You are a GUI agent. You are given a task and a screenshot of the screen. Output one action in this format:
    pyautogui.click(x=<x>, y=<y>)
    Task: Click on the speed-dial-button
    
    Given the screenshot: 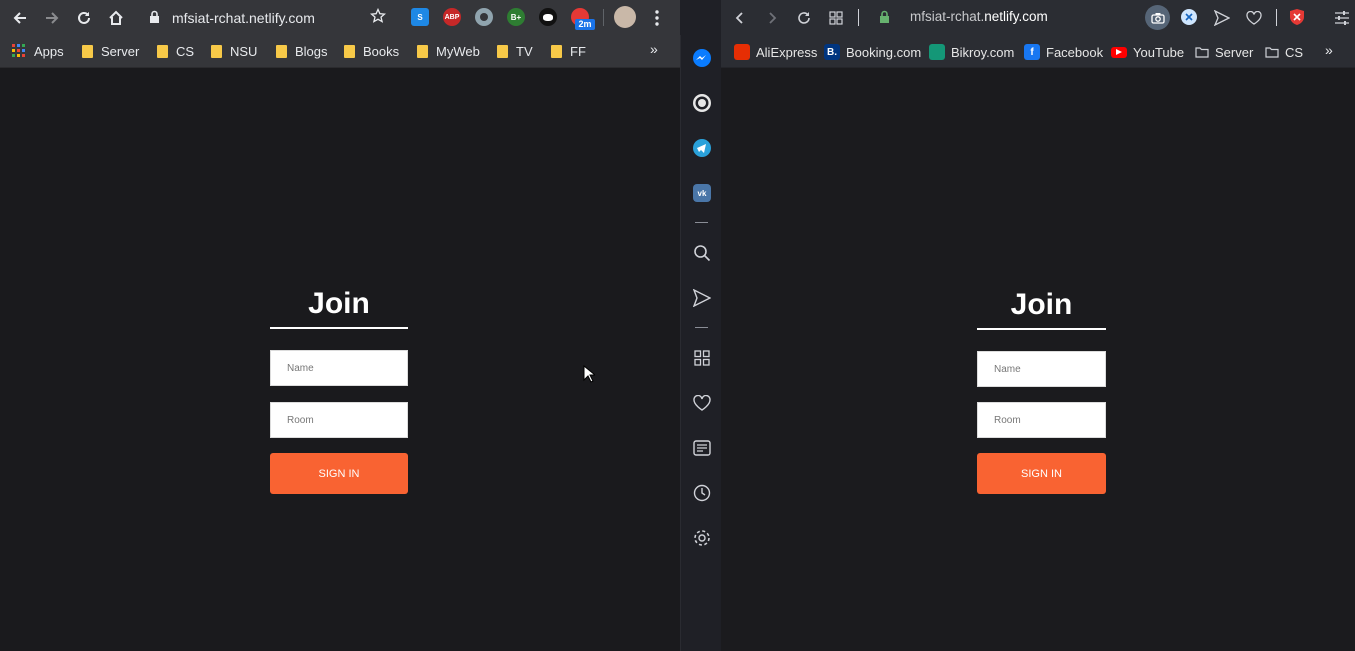 What is the action you would take?
    pyautogui.click(x=836, y=18)
    